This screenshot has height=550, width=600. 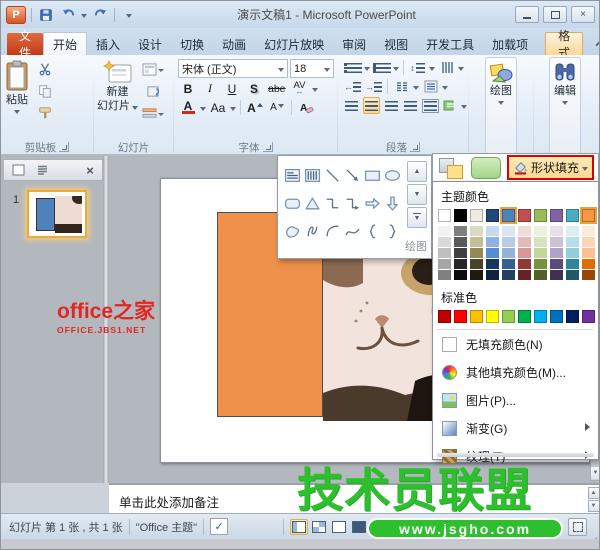 What do you see at coordinates (188, 88) in the screenshot?
I see `bold-button: B` at bounding box center [188, 88].